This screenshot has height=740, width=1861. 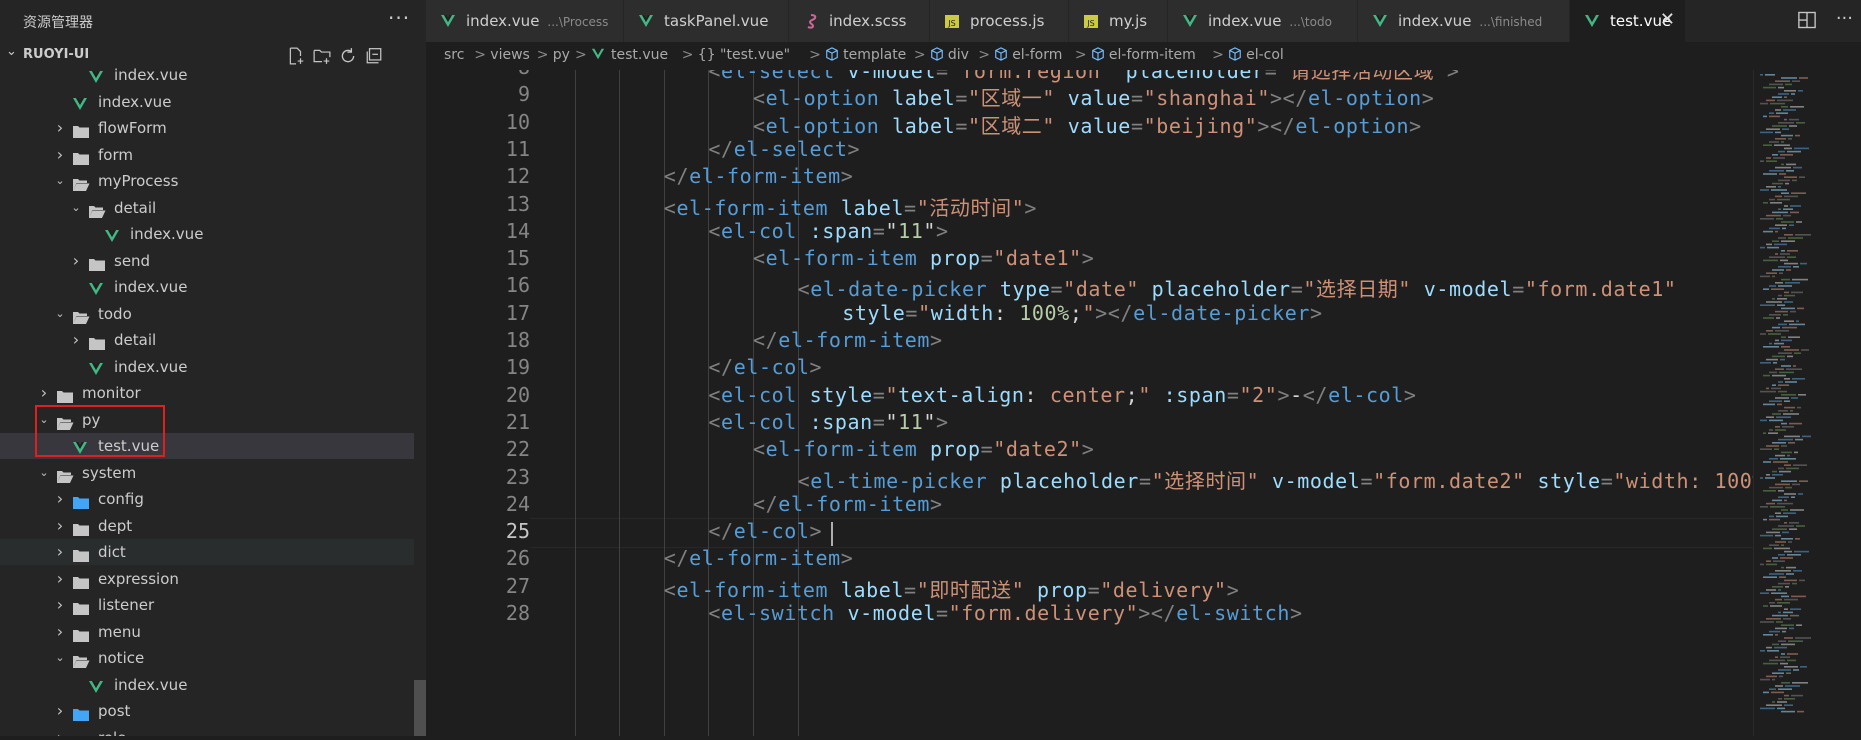 I want to click on folder-item: › send, so click(x=207, y=261).